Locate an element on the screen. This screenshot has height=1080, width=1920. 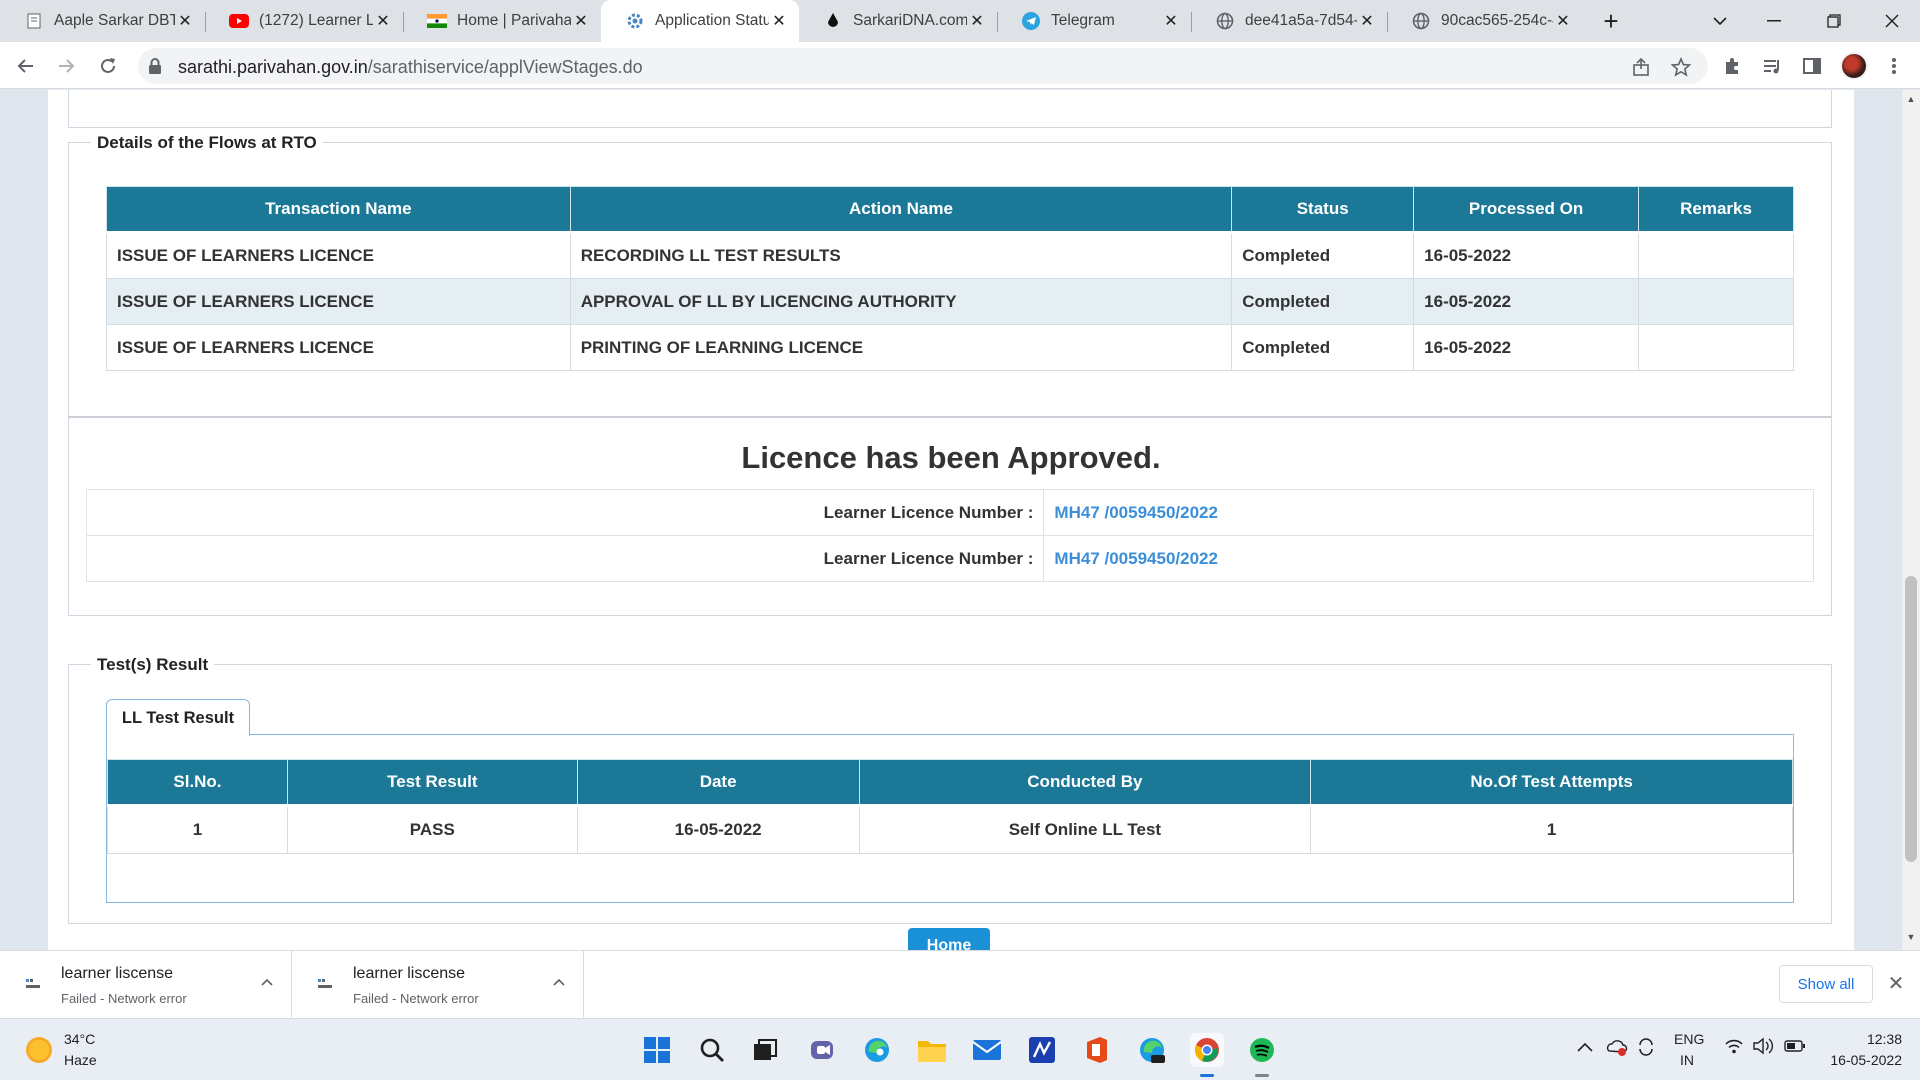
new-tab-button: + is located at coordinates (1611, 21).